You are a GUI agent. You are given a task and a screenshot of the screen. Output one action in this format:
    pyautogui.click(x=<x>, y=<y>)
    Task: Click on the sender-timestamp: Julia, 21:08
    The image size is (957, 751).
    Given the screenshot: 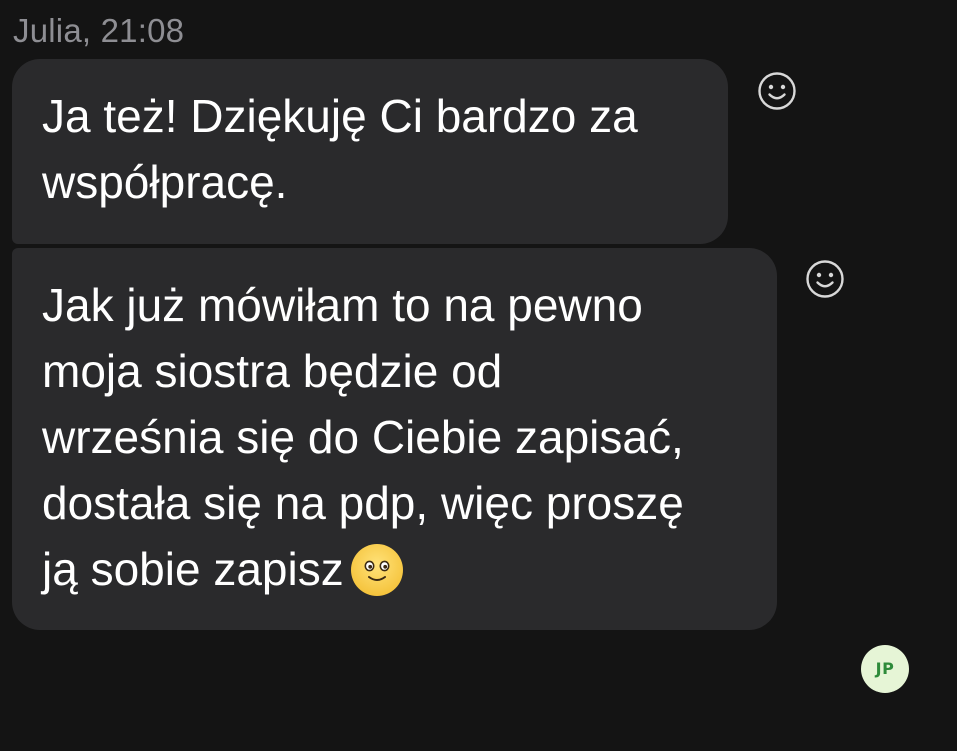 What is the action you would take?
    pyautogui.click(x=99, y=30)
    